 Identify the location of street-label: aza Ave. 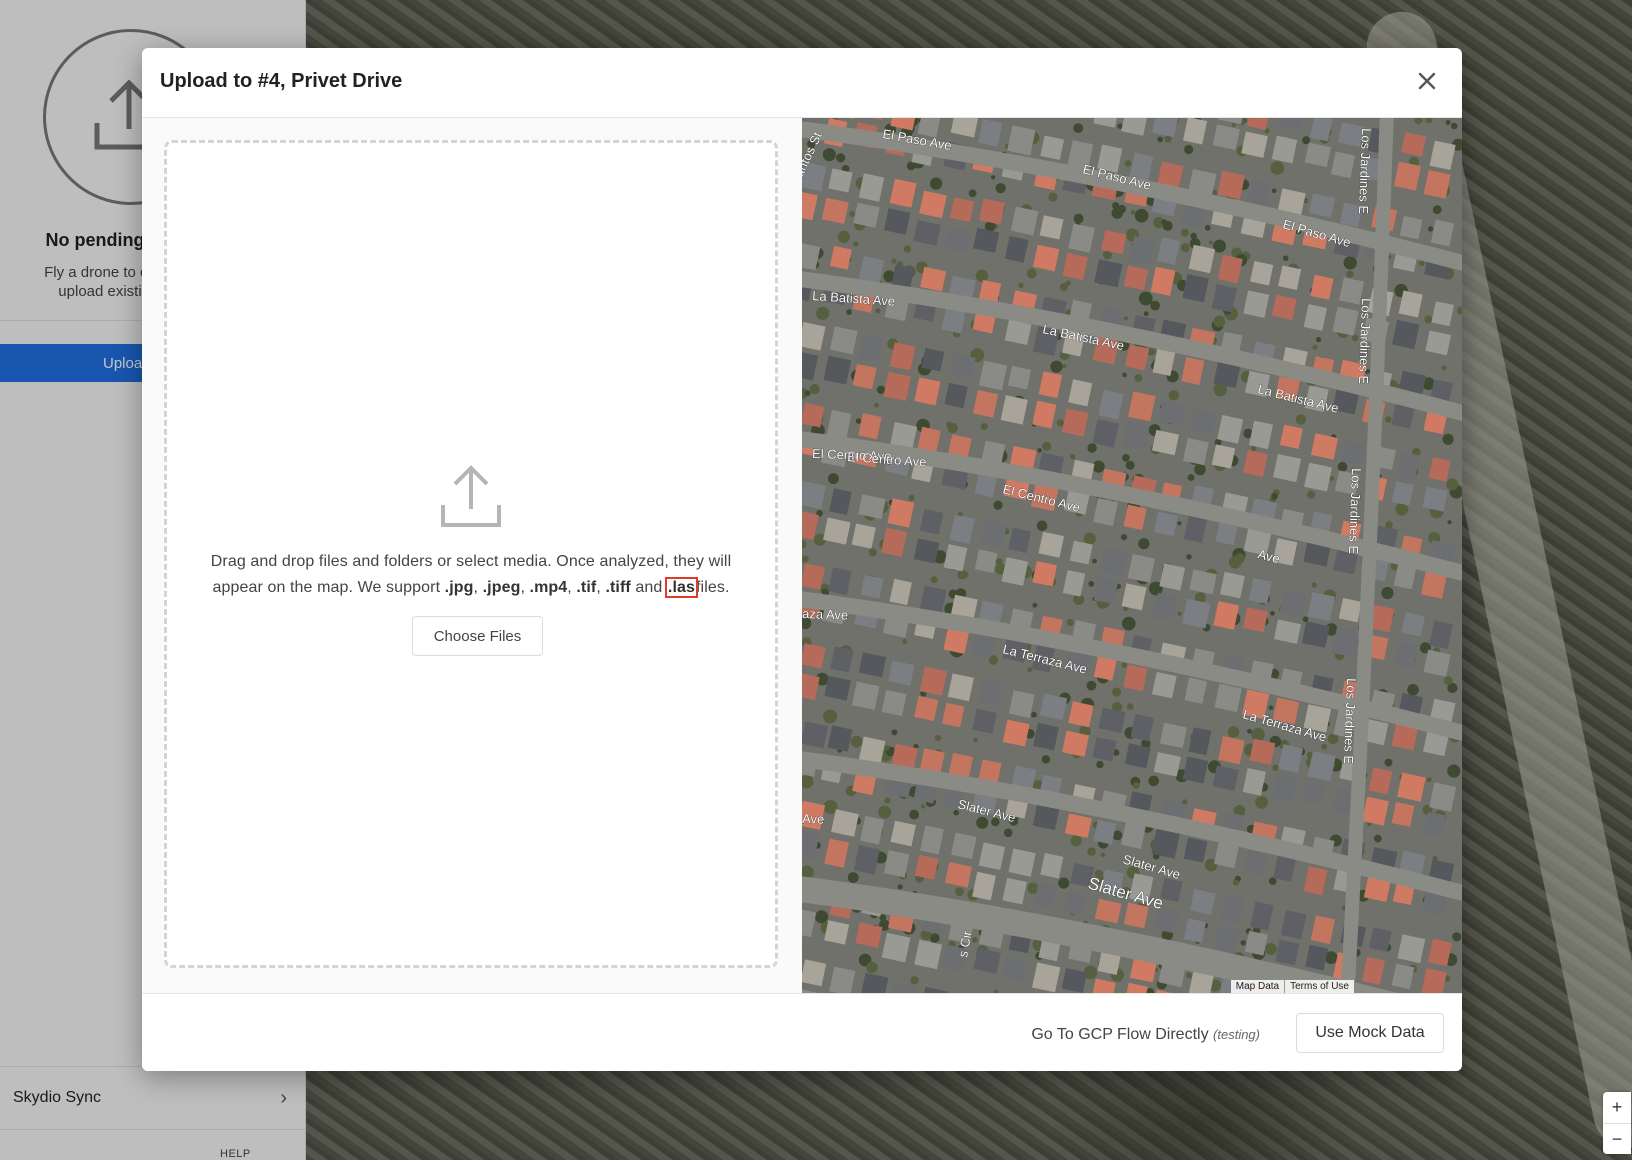
(825, 614).